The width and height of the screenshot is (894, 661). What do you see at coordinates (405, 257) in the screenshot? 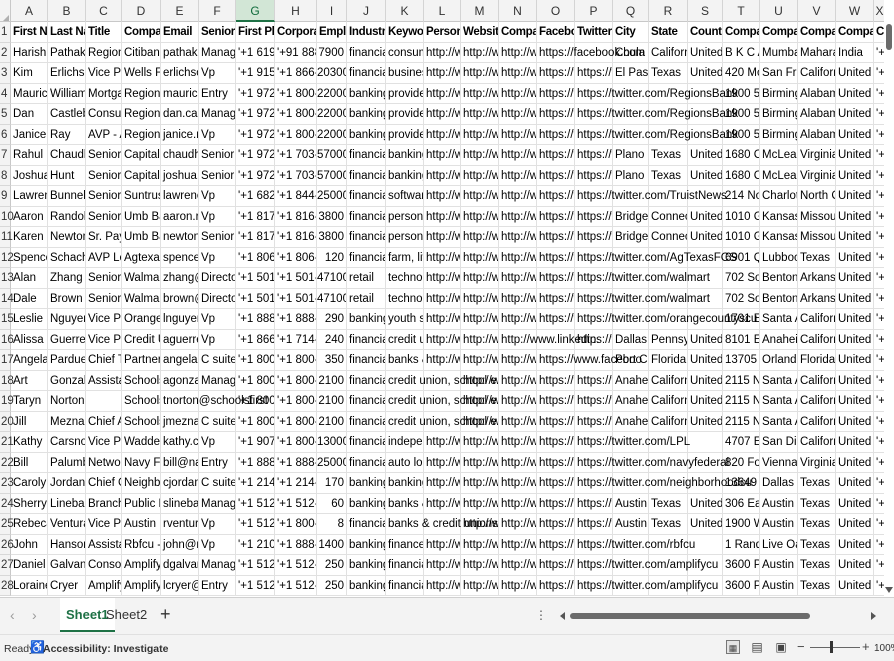
I see `table-cell: farm, lives` at bounding box center [405, 257].